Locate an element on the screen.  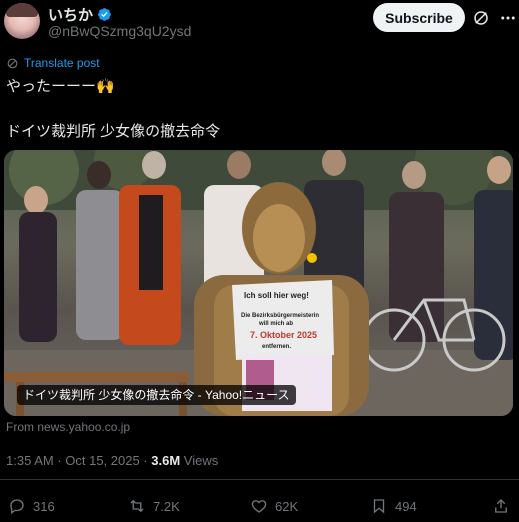
sign-line-5: entfernen. is located at coordinates (276, 347).